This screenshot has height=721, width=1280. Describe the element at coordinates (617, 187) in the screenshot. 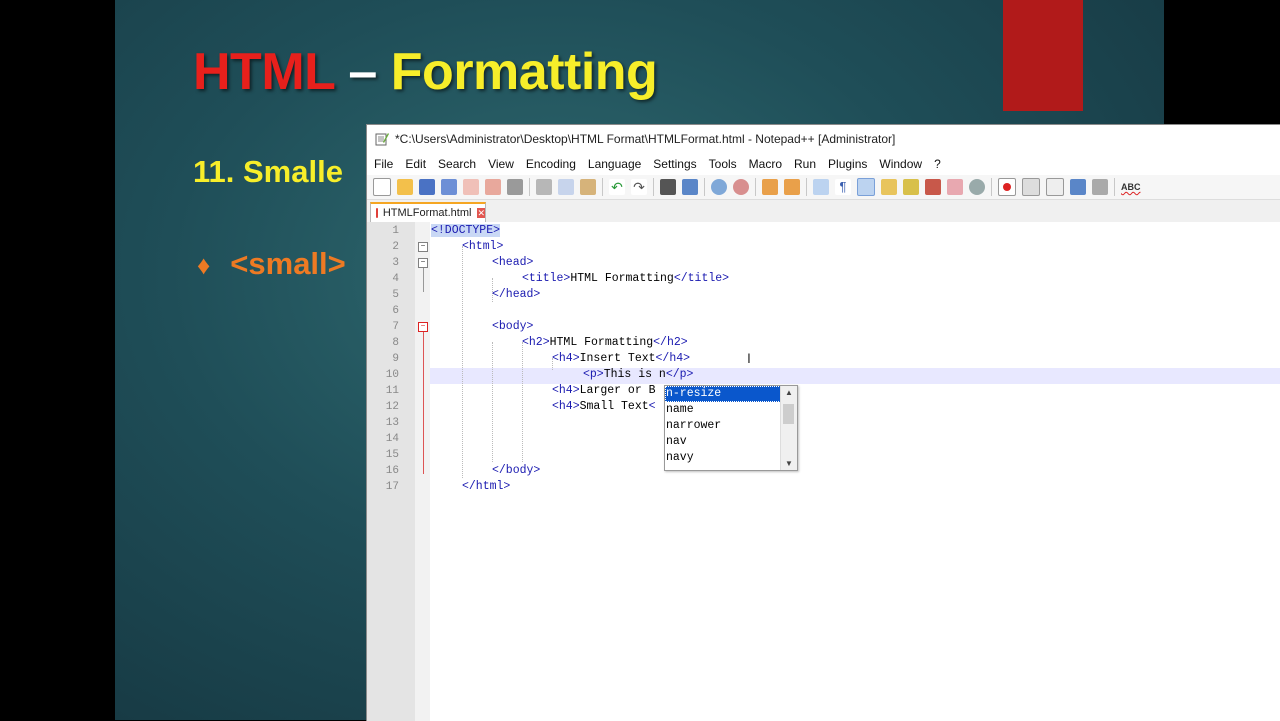

I see `undo-icon: ↶` at that location.